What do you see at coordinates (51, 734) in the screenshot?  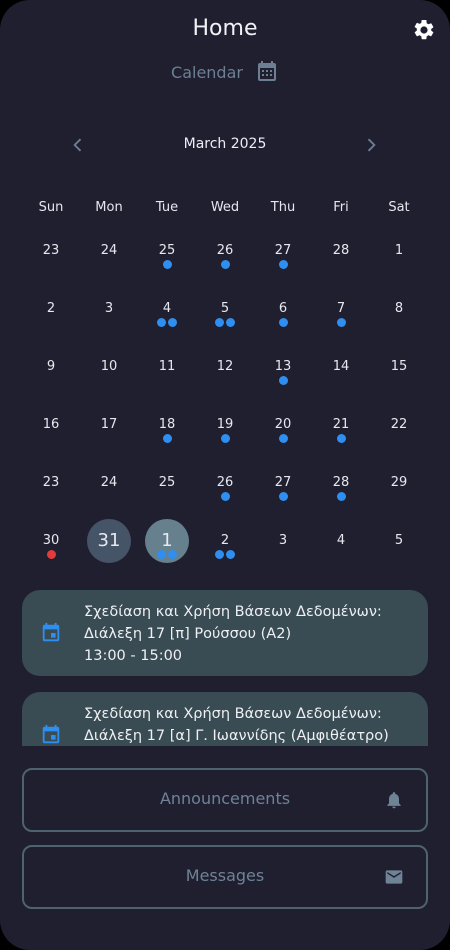 I see `calendar-icon` at bounding box center [51, 734].